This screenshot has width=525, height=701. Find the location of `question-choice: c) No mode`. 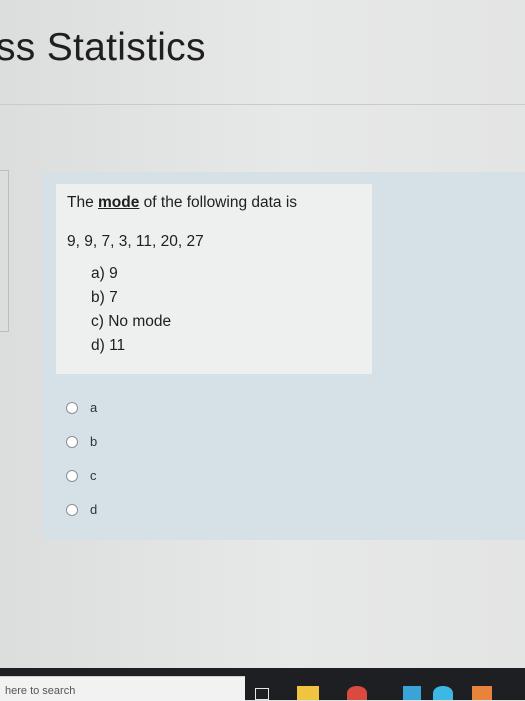

question-choice: c) No mode is located at coordinates (131, 321).